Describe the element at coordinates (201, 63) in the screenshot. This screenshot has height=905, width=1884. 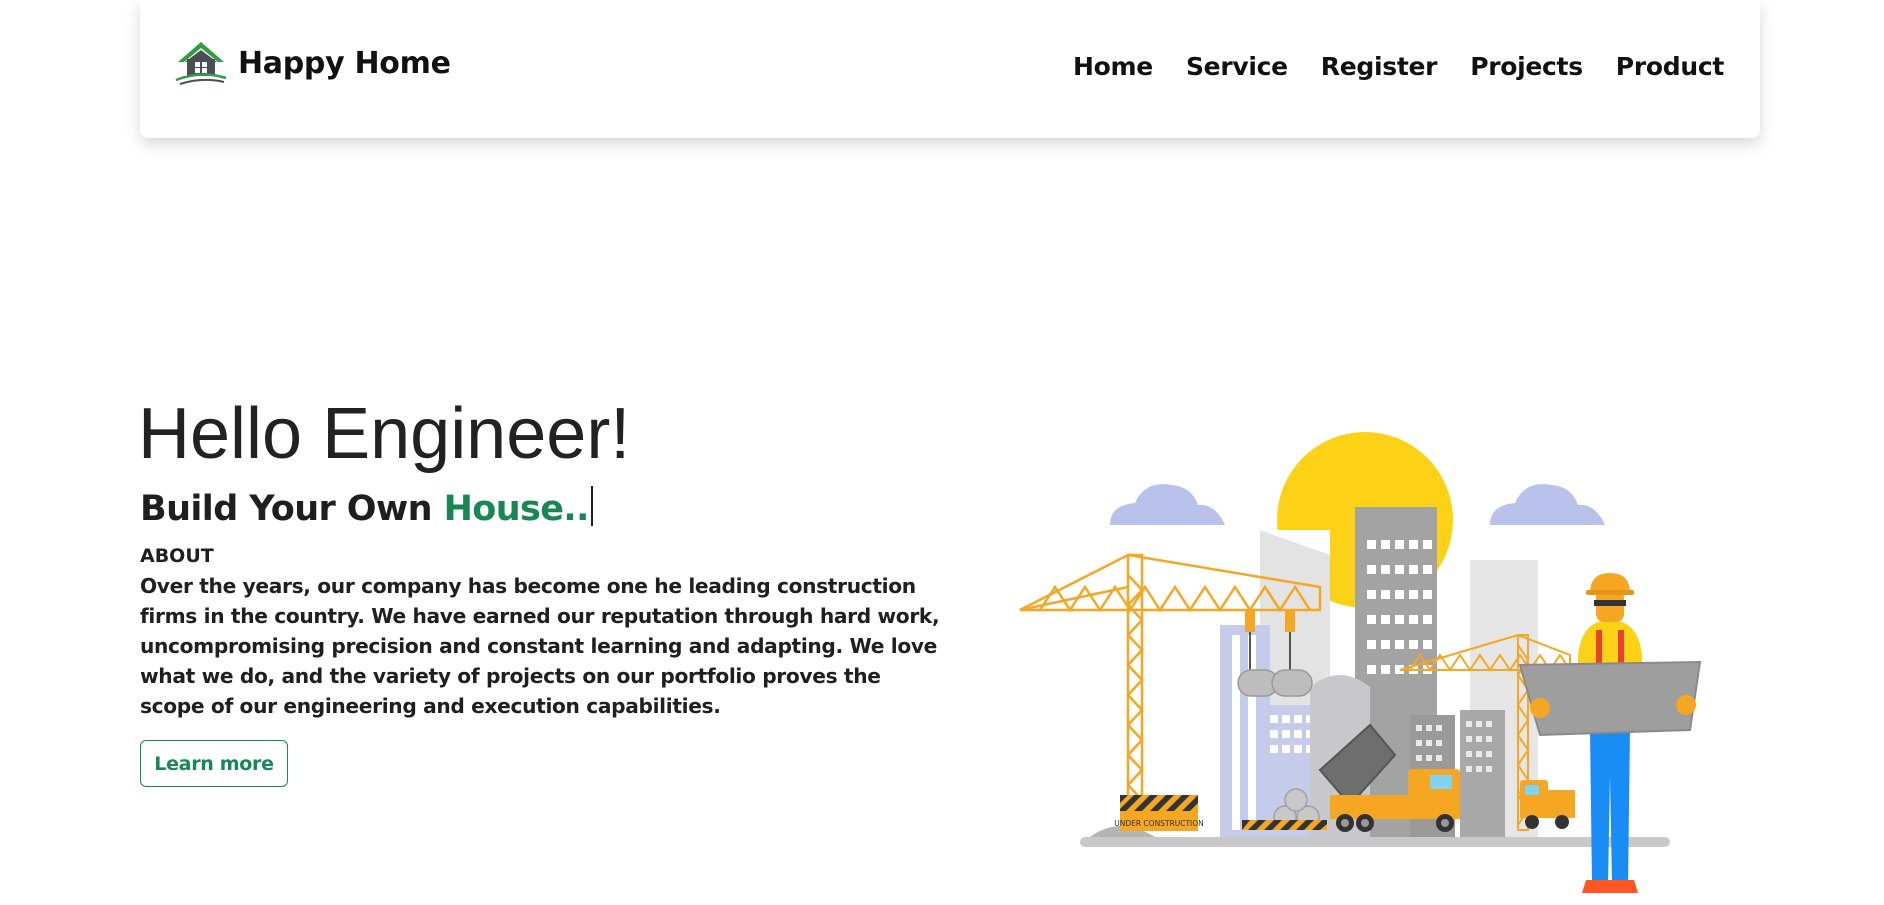
I see `house-logo-icon` at that location.